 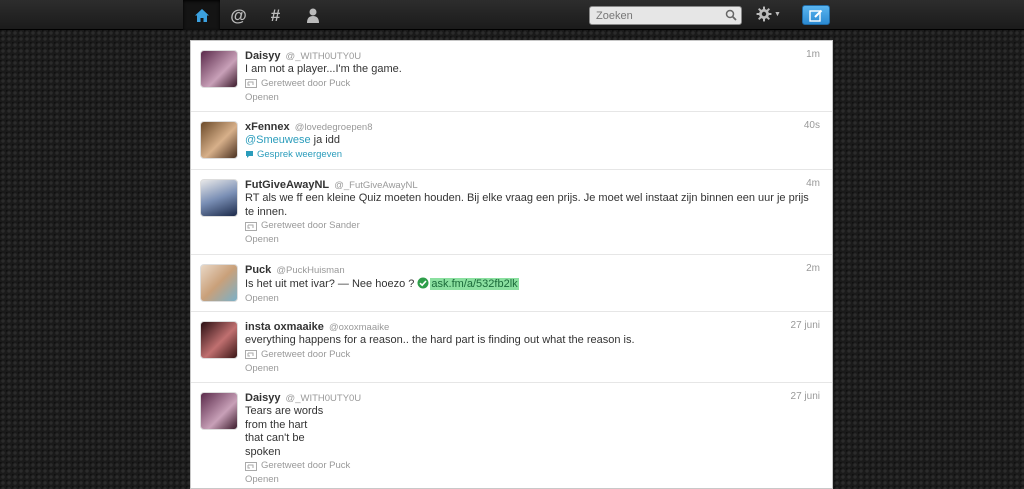 I want to click on tweet-text: @Smeuwese ja idd, so click(x=532, y=141).